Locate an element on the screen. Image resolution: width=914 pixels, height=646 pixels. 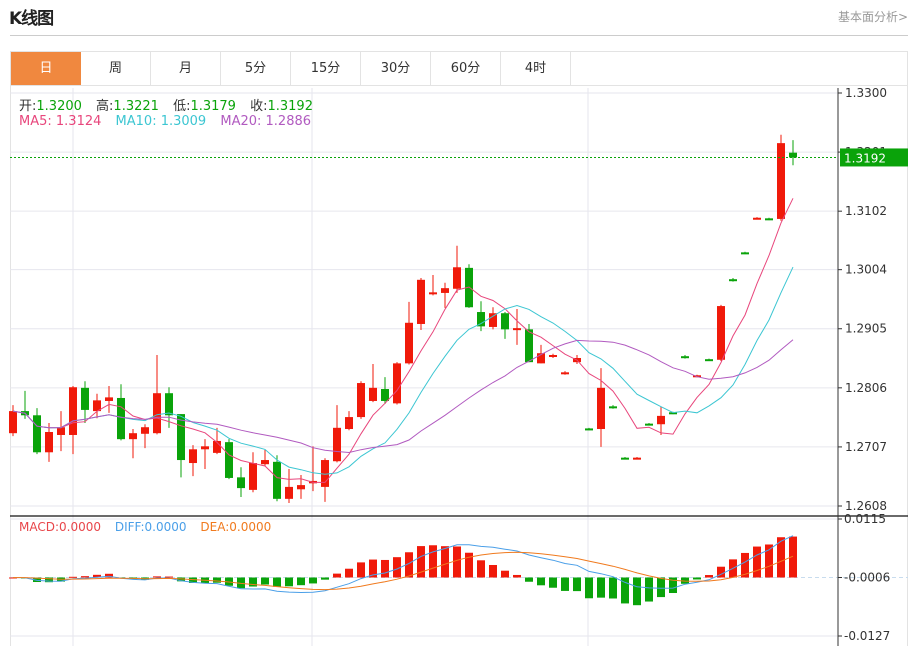
dea-value: 0.0000 is located at coordinates (250, 527).